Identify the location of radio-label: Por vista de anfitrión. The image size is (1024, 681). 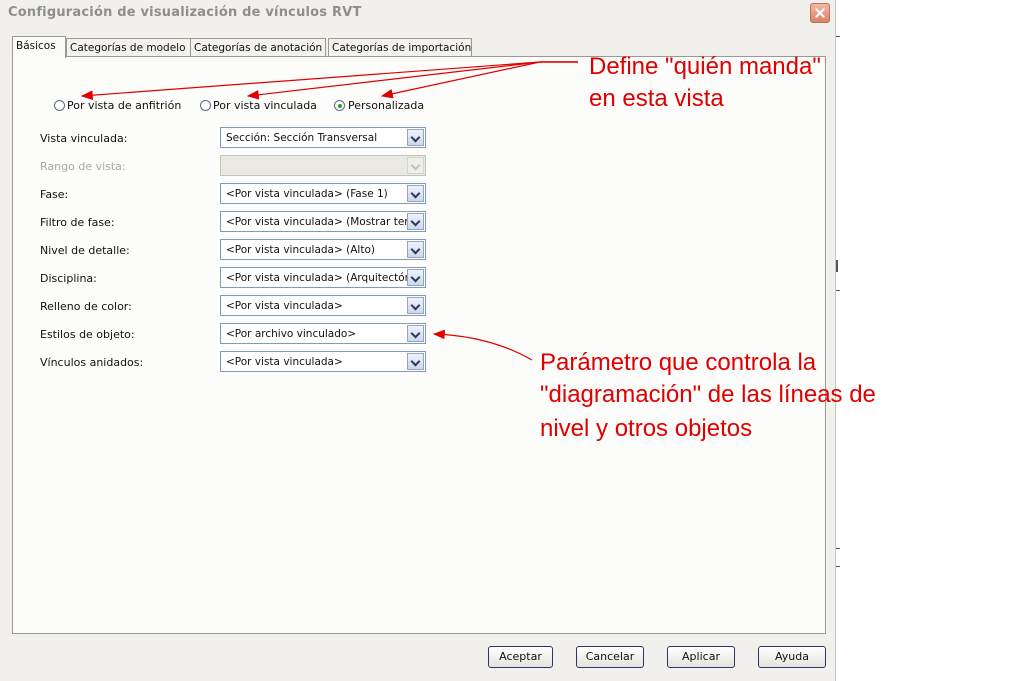
(124, 105).